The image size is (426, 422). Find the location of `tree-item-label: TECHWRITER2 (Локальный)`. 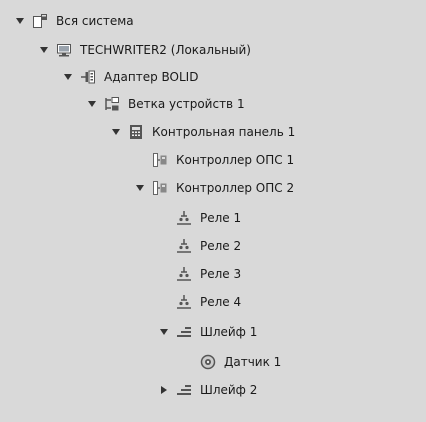

tree-item-label: TECHWRITER2 (Локальный) is located at coordinates (165, 50).